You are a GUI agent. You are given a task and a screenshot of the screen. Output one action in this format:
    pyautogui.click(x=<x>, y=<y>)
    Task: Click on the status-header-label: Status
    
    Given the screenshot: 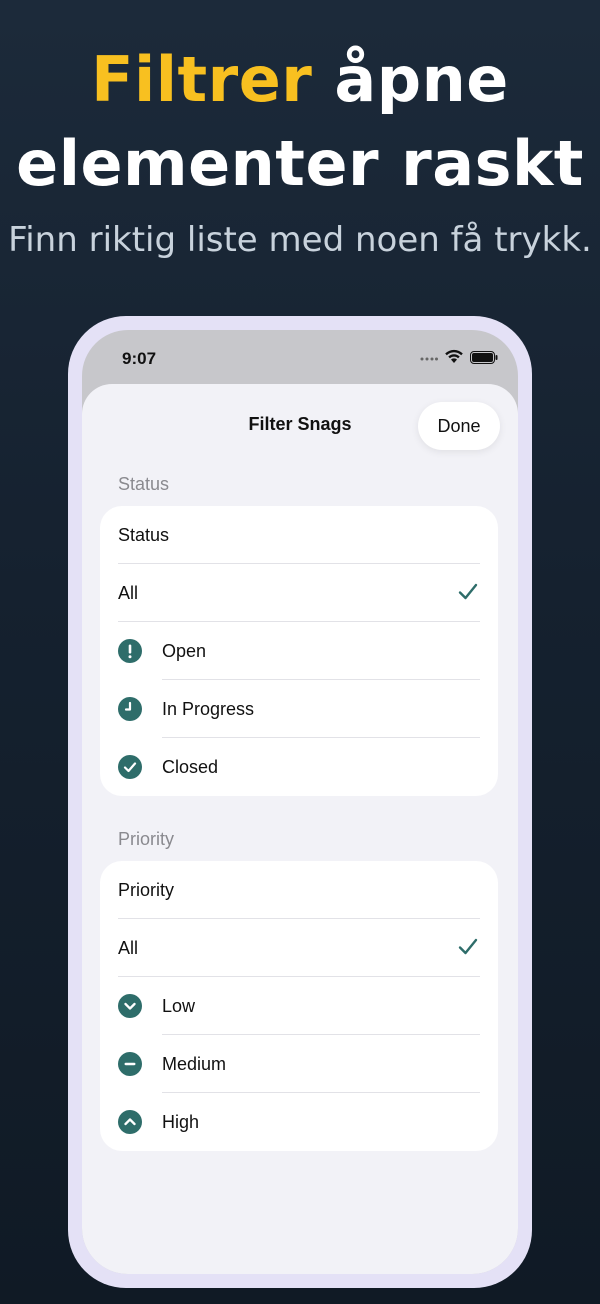 What is the action you would take?
    pyautogui.click(x=144, y=535)
    